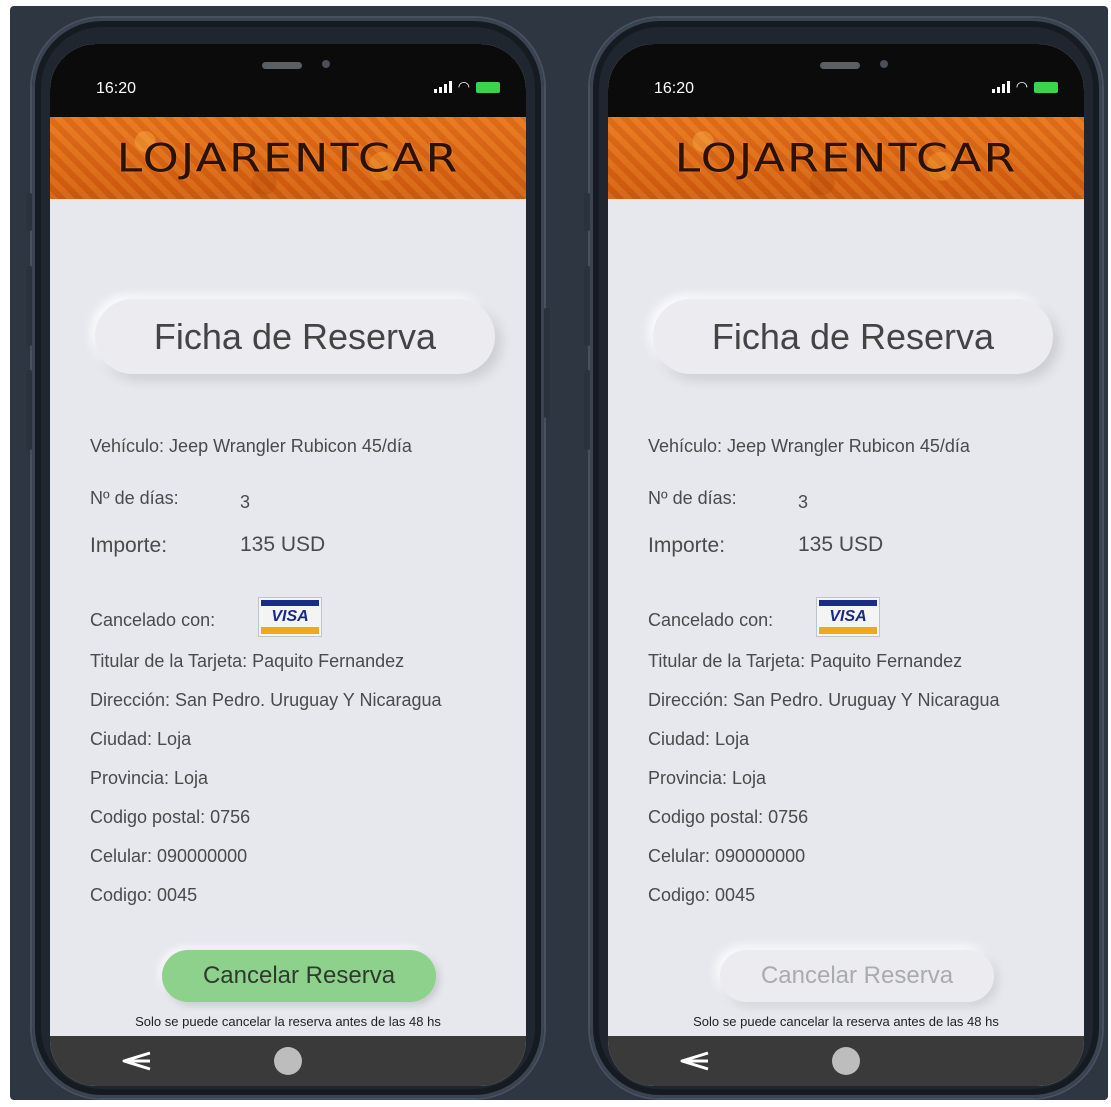 This screenshot has width=1111, height=1107. What do you see at coordinates (299, 976) in the screenshot?
I see `cancel-reservation-button: Cancelar Reserva` at bounding box center [299, 976].